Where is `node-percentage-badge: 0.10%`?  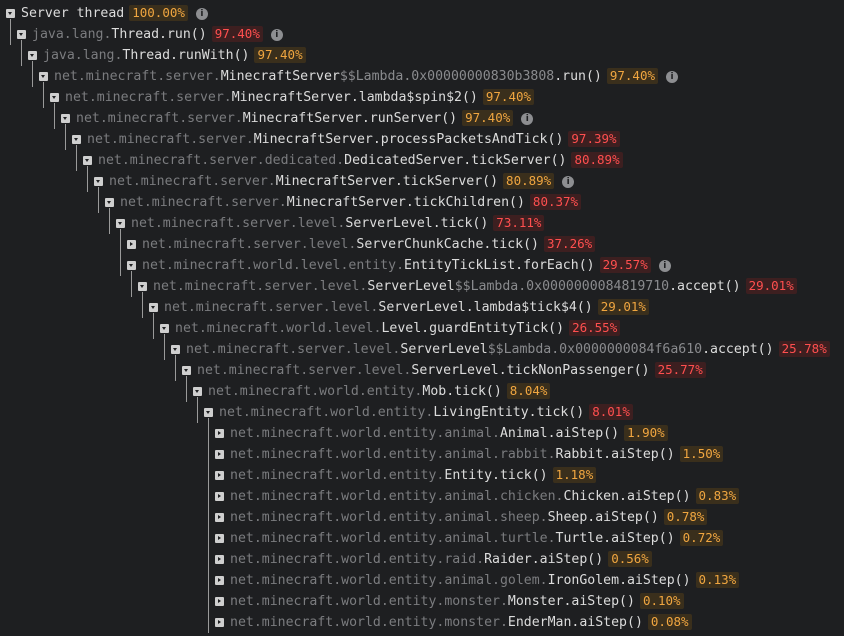 node-percentage-badge: 0.10% is located at coordinates (661, 601).